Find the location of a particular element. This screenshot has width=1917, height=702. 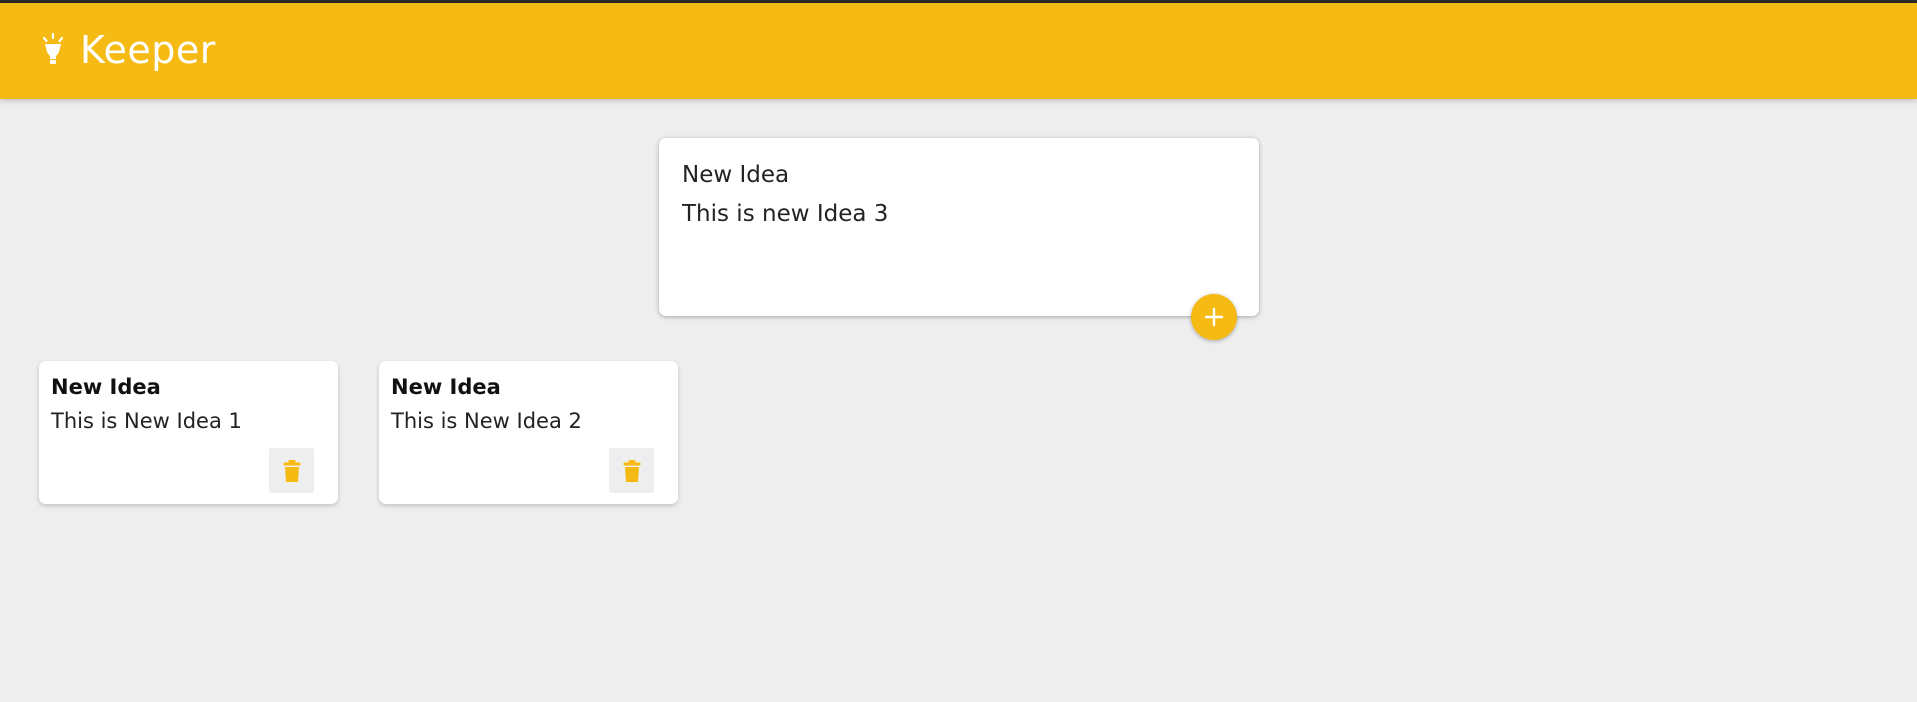

plus-icon is located at coordinates (1214, 317).